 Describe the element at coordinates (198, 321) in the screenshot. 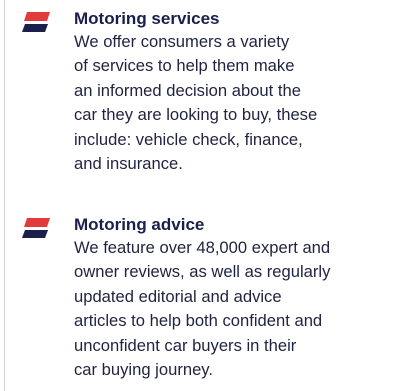

I see `description-line: articles to help both confident and` at that location.